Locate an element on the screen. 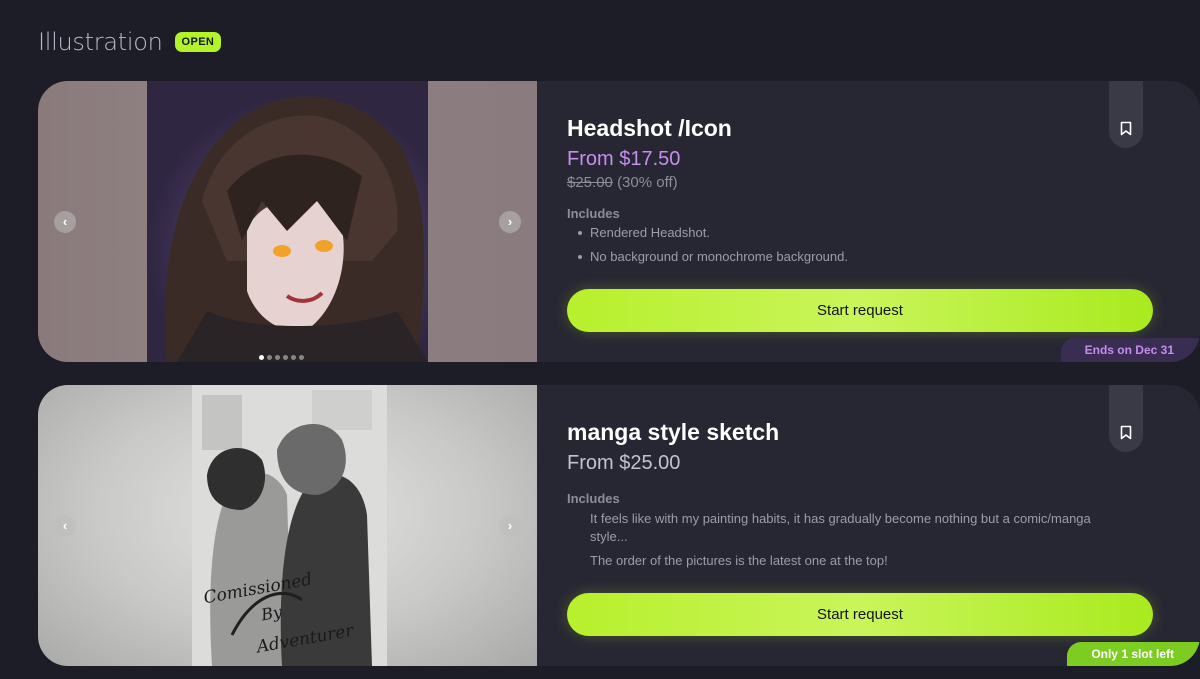 The image size is (1200, 679). original-price: $25.00 is located at coordinates (590, 182).